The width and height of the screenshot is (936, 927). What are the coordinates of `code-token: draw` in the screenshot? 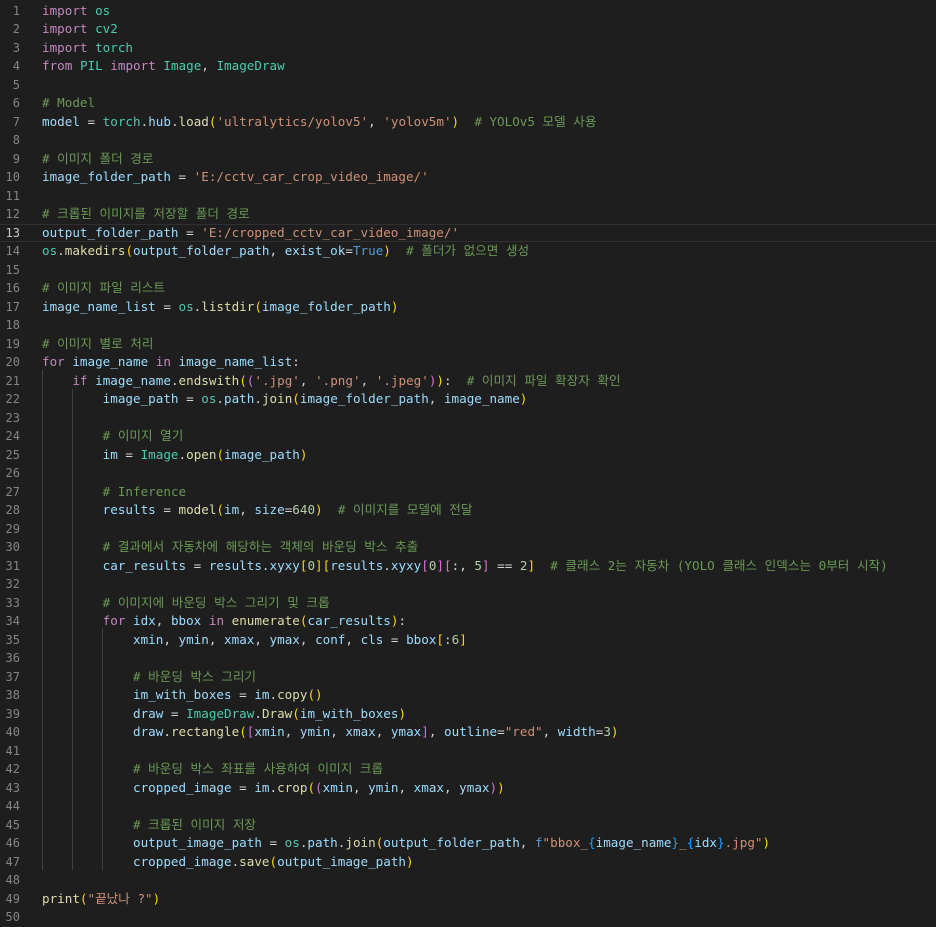 It's located at (148, 713).